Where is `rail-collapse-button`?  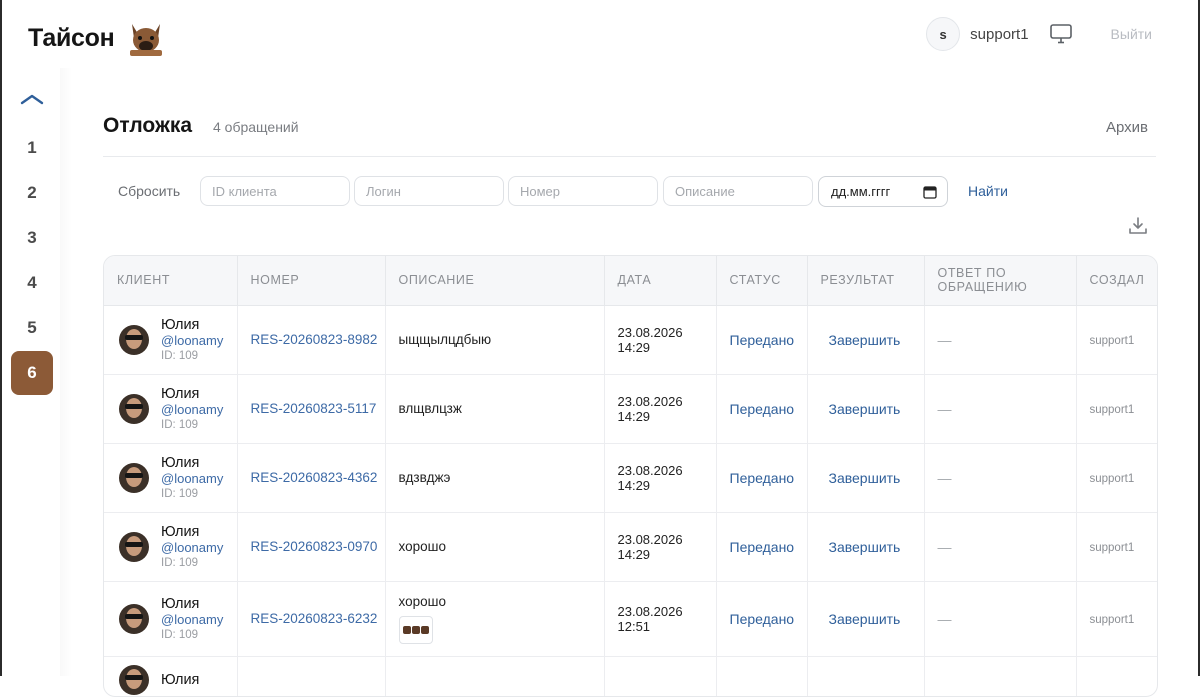 rail-collapse-button is located at coordinates (32, 104).